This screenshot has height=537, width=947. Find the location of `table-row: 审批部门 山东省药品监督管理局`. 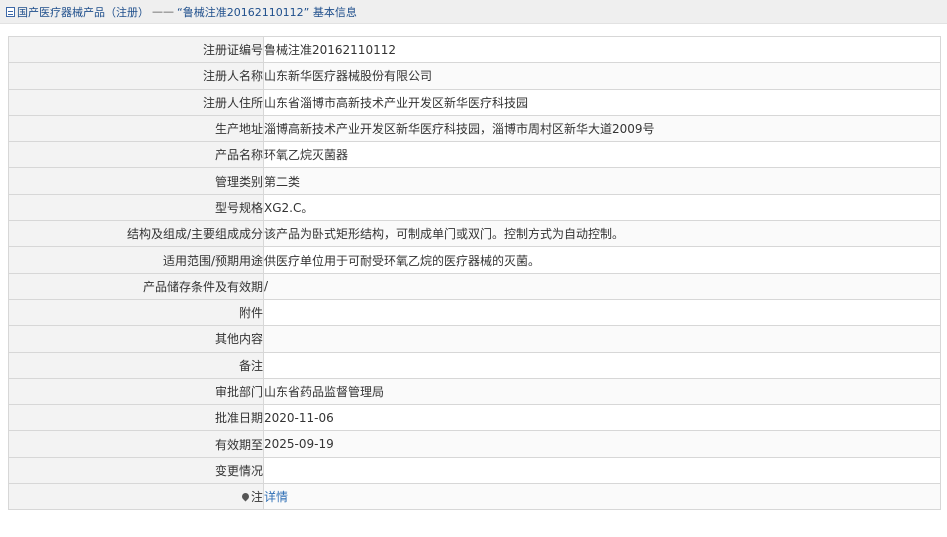

table-row: 审批部门 山东省药品监督管理局 is located at coordinates (474, 391).